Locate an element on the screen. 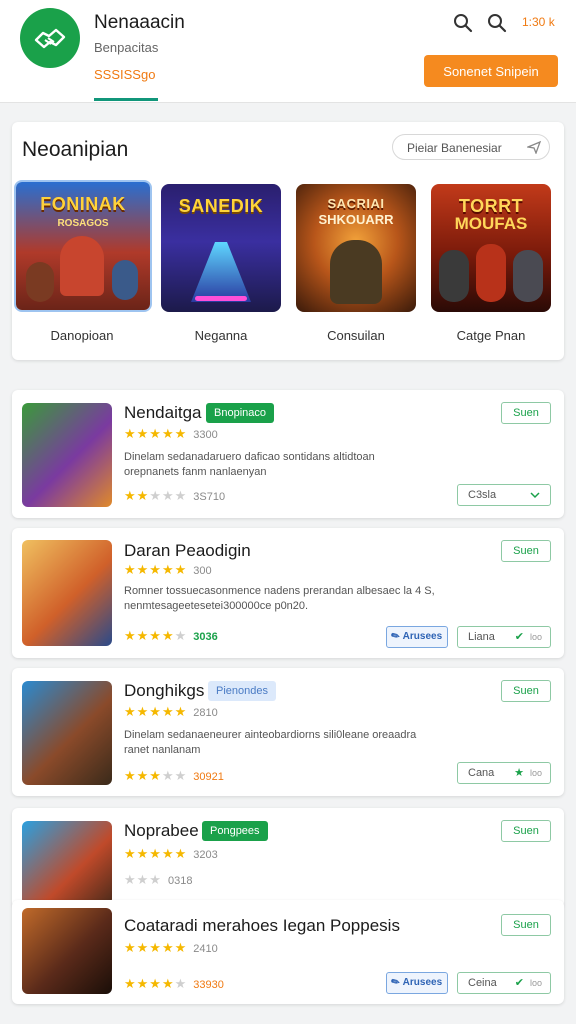 The height and width of the screenshot is (1024, 576). tile-banner-sub: ROSAGOS is located at coordinates (83, 223).